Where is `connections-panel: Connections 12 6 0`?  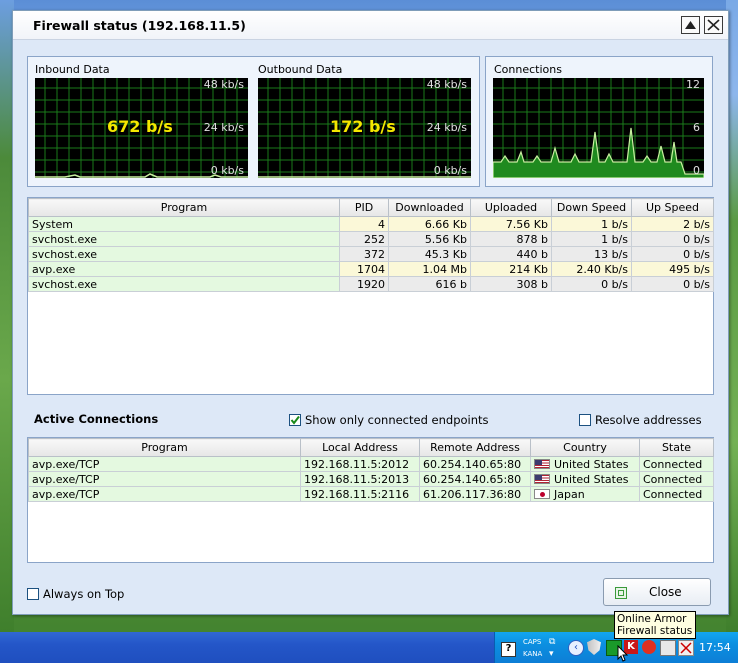
connections-panel: Connections 12 6 0 is located at coordinates (599, 121).